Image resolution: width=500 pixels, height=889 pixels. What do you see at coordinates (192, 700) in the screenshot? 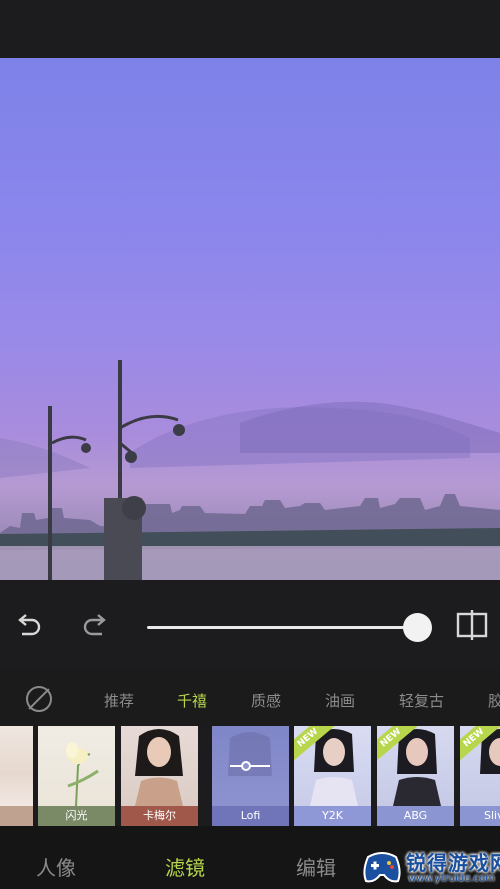
I see `tab-millennium: 千禧` at bounding box center [192, 700].